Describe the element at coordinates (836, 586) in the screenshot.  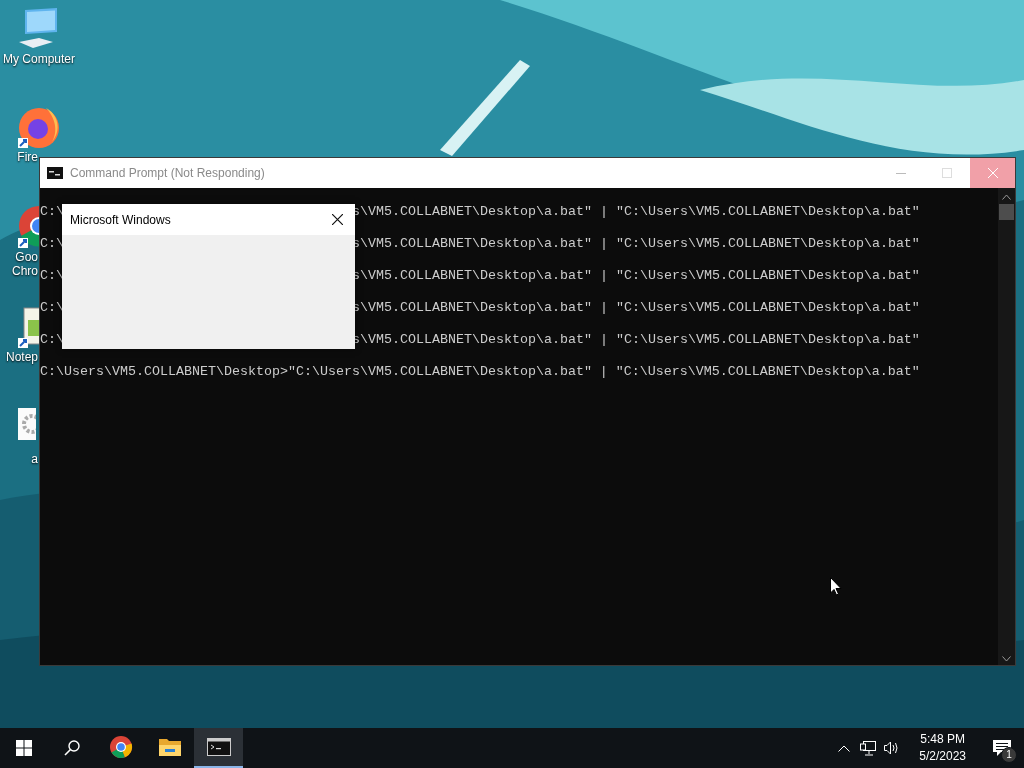
I see `cursor-icon` at that location.